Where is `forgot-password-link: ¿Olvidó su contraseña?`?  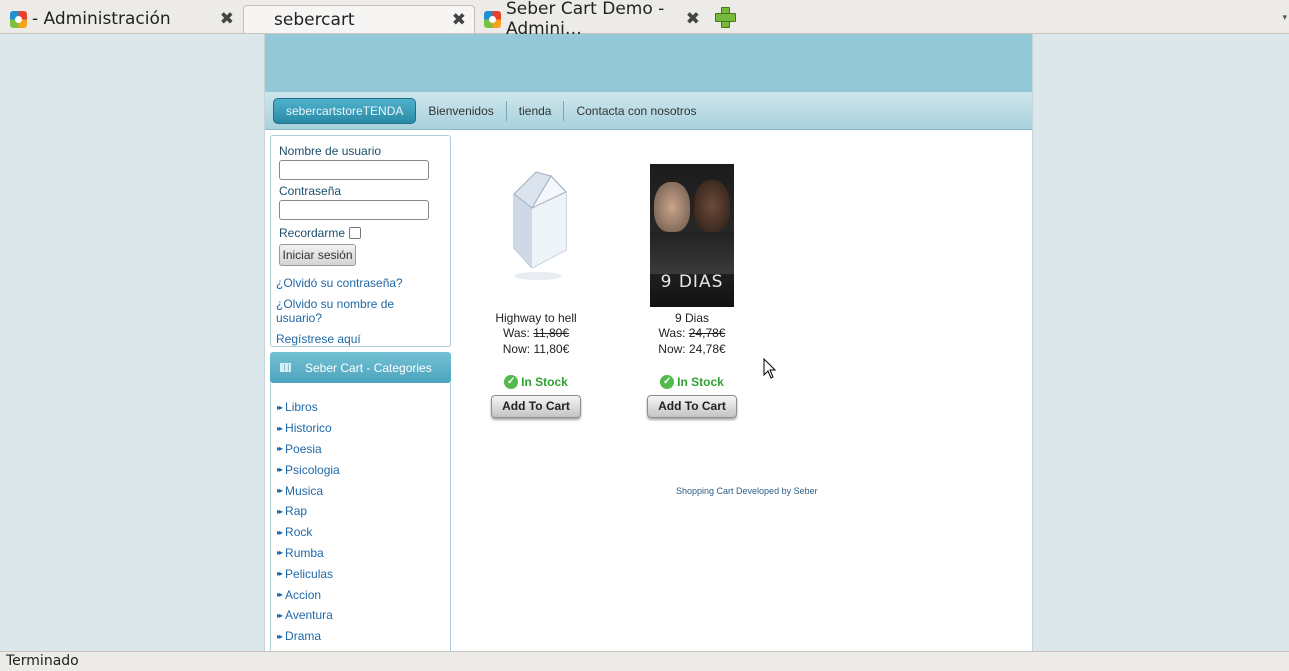
forgot-password-link: ¿Olvidó su contraseña? is located at coordinates (359, 283).